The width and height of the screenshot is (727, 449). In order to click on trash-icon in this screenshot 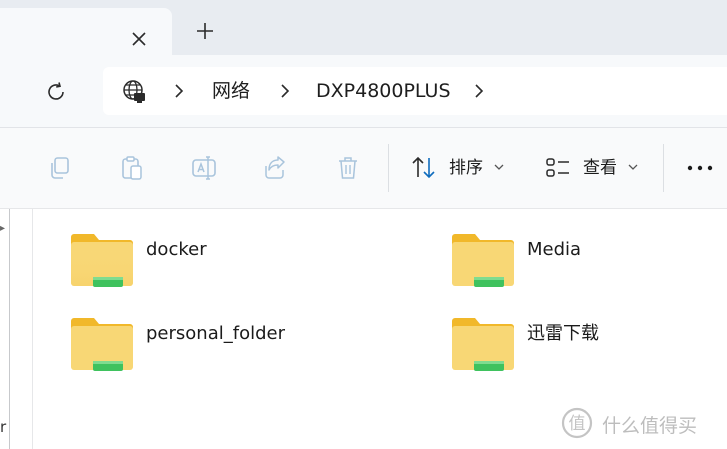, I will do `click(348, 168)`.